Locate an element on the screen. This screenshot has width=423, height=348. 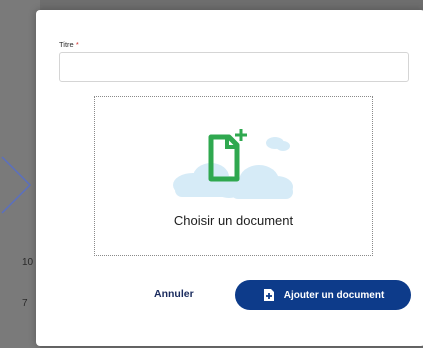
title-field-label: Titre * is located at coordinates (69, 44).